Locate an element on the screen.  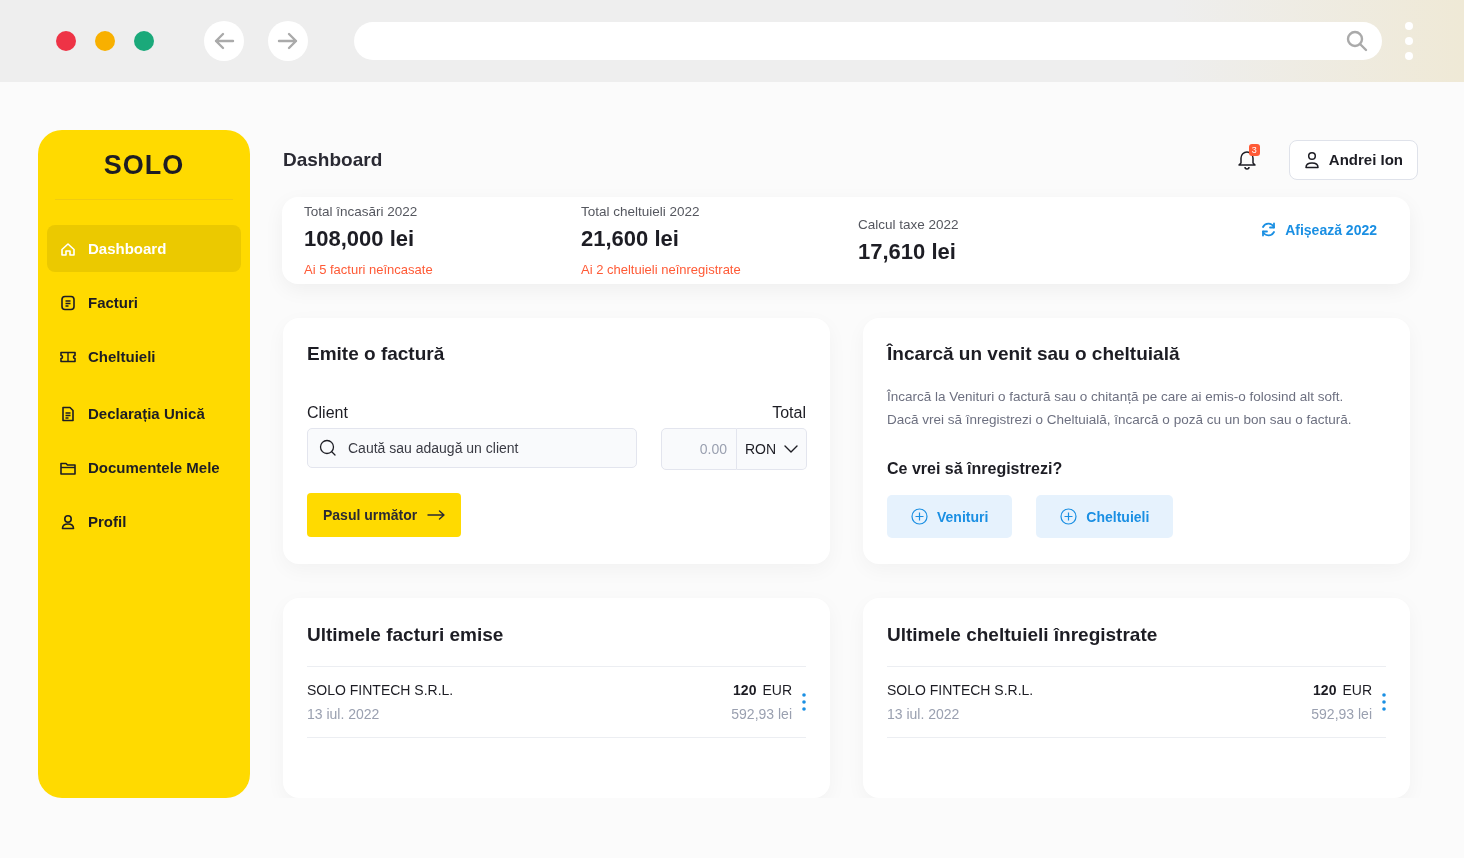
field-label: Total is located at coordinates (789, 413).